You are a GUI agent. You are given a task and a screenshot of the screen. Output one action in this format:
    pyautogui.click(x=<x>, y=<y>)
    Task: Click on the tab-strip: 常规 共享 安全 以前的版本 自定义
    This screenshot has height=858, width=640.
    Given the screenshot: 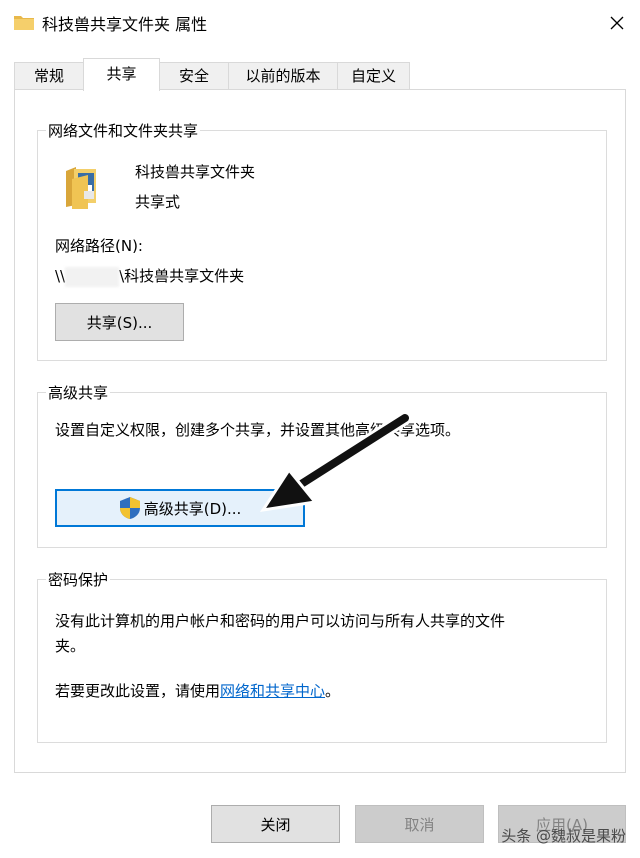 What is the action you would take?
    pyautogui.click(x=320, y=74)
    